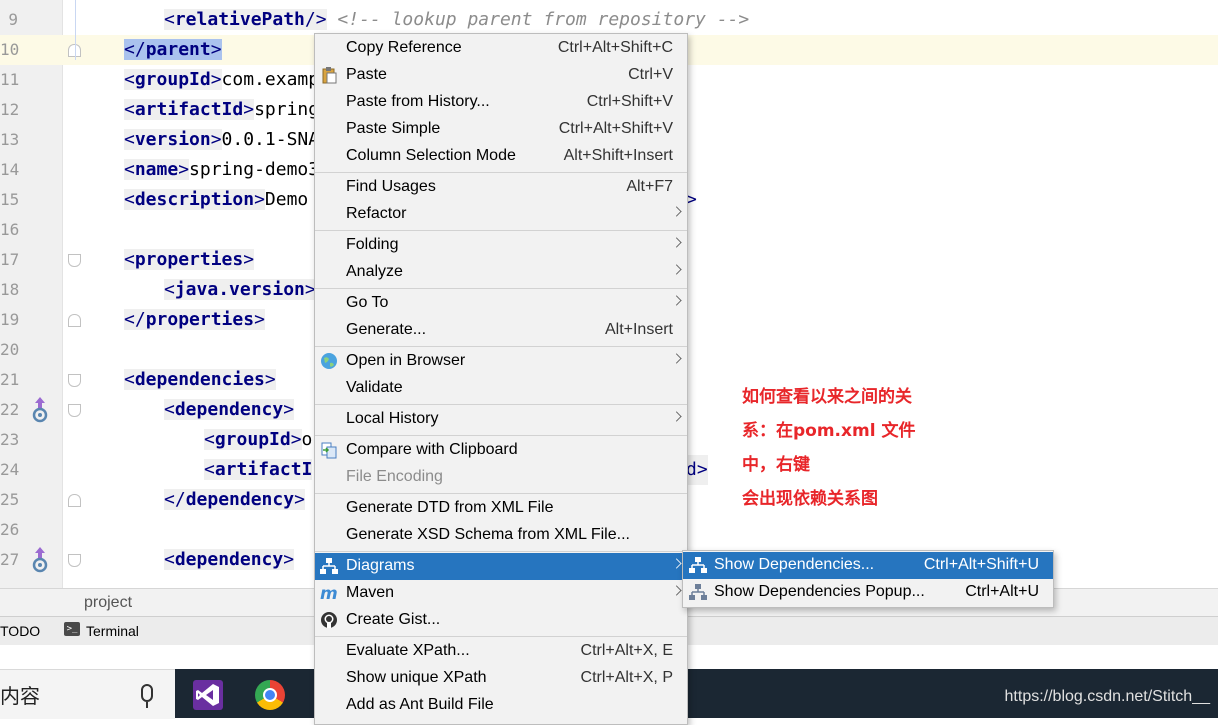 This screenshot has height=725, width=1218. Describe the element at coordinates (20, 694) in the screenshot. I see `taskbar-search-text: 内容` at that location.